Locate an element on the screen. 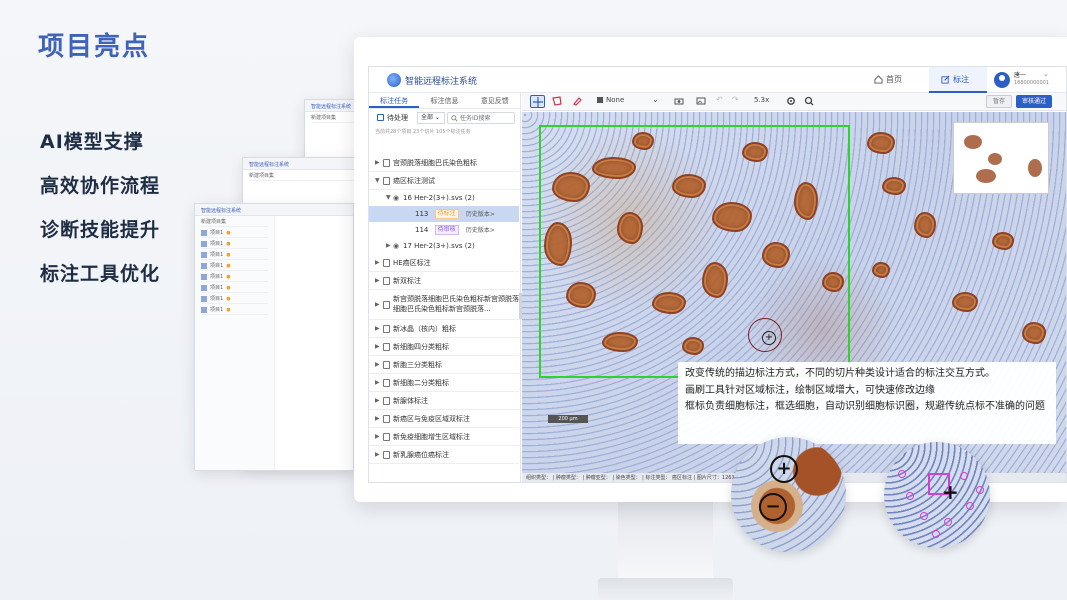 The height and width of the screenshot is (600, 1067). gear-icon is located at coordinates (791, 101).